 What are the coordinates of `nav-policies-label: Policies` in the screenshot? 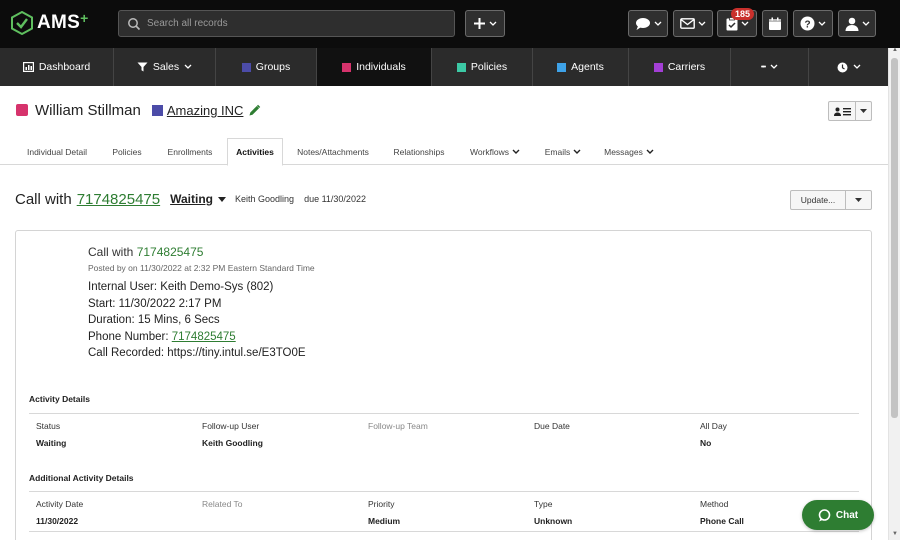 It's located at (489, 67).